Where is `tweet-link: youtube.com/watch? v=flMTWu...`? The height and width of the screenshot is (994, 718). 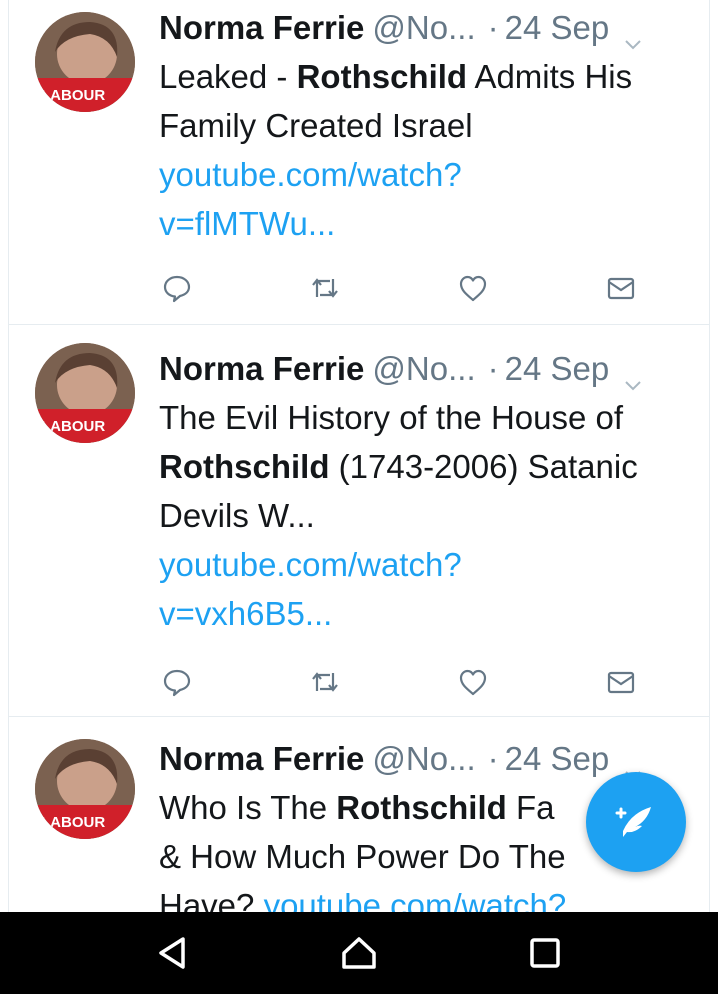
tweet-link: youtube.com/watch? v=flMTWu... is located at coordinates (310, 199).